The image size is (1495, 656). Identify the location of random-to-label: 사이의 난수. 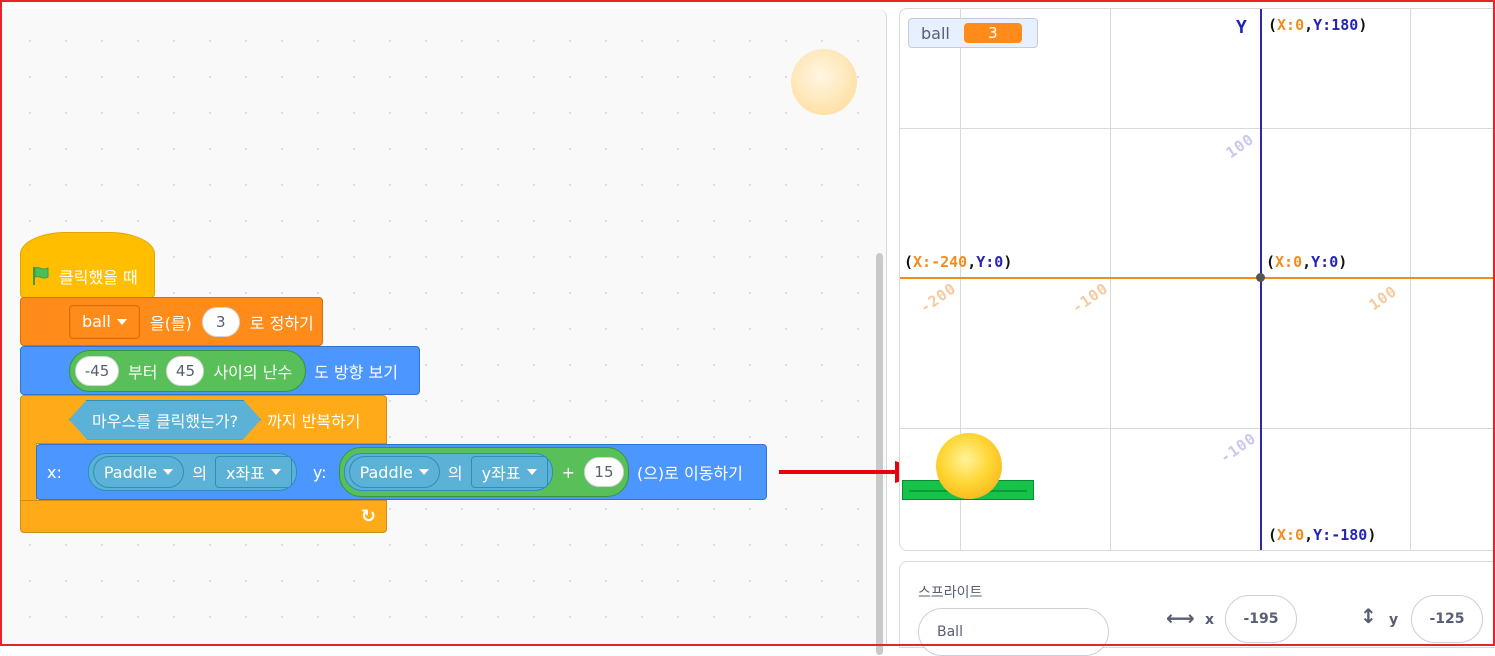
(253, 372).